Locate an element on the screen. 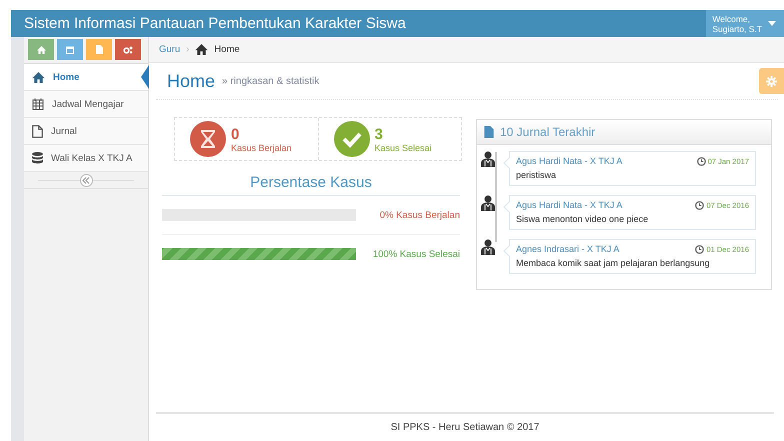 The image size is (784, 441). stat-count: 0 is located at coordinates (235, 134).